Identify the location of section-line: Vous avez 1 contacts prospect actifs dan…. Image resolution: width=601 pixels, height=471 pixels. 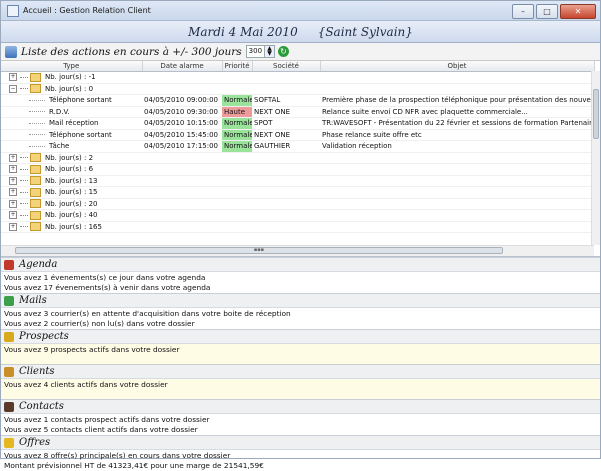
(107, 419).